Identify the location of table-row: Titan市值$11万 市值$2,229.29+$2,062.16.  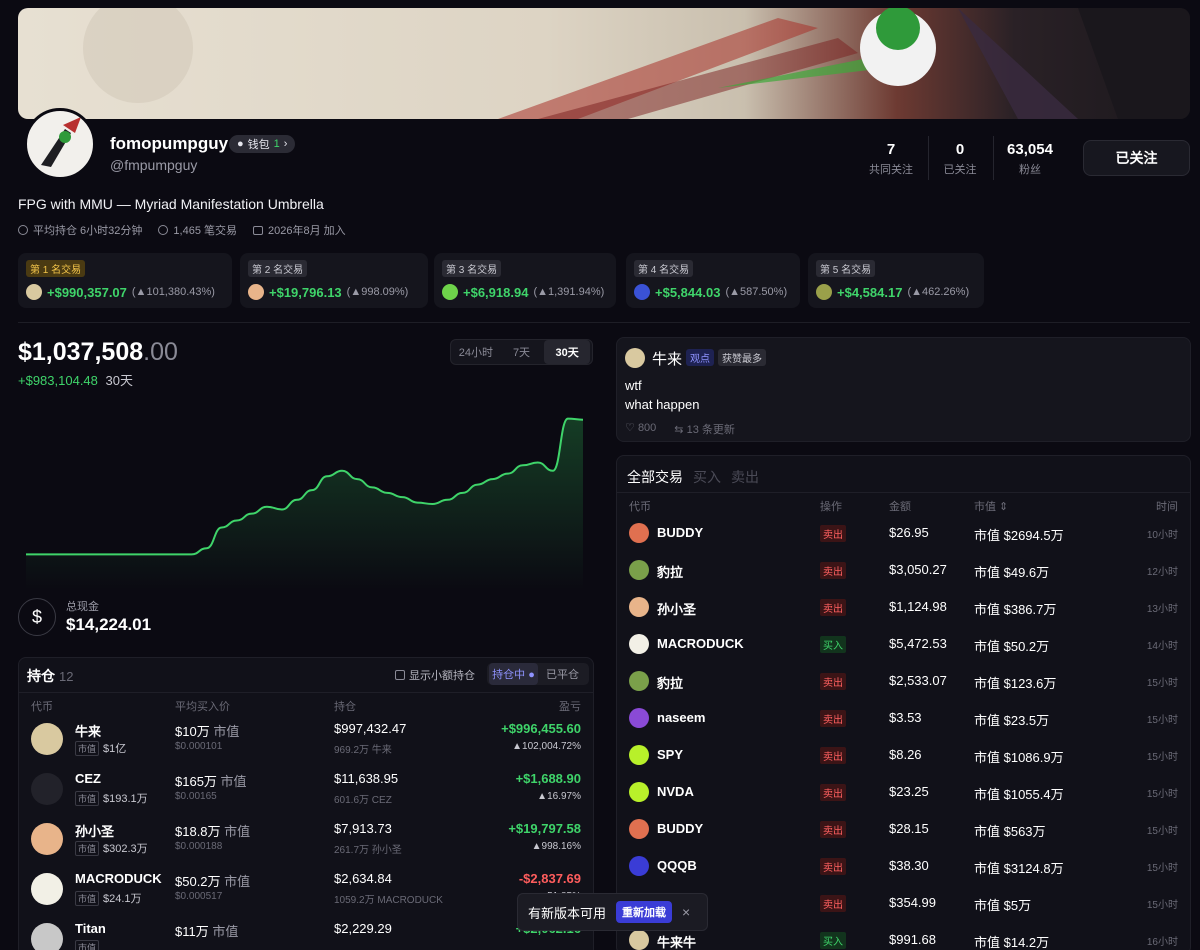
(306, 932).